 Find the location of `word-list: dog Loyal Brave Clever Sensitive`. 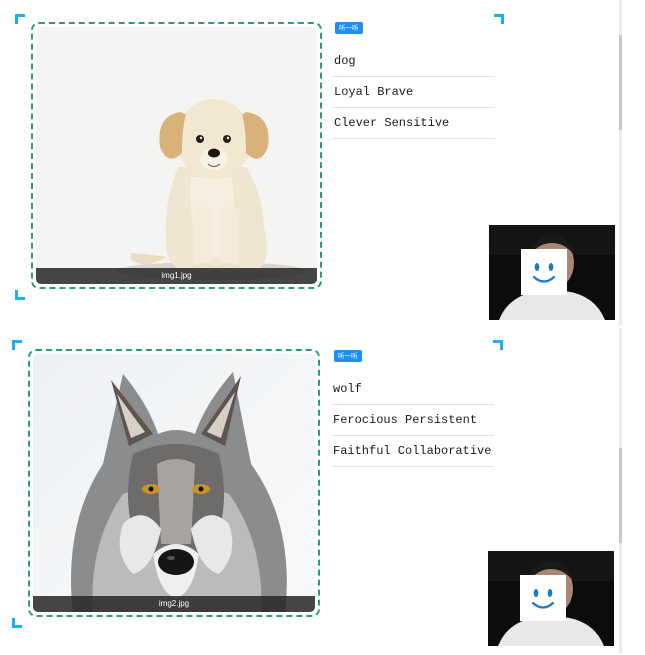

word-list: dog Loyal Brave Clever Sensitive is located at coordinates (414, 92).